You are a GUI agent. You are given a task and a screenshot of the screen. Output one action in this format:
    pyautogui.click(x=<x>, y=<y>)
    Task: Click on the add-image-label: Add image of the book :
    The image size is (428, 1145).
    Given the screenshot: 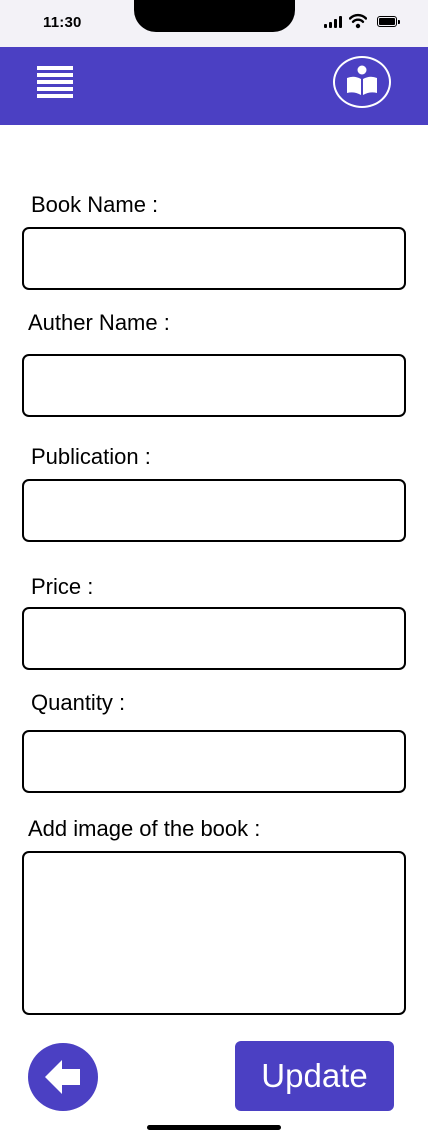 What is the action you would take?
    pyautogui.click(x=144, y=828)
    